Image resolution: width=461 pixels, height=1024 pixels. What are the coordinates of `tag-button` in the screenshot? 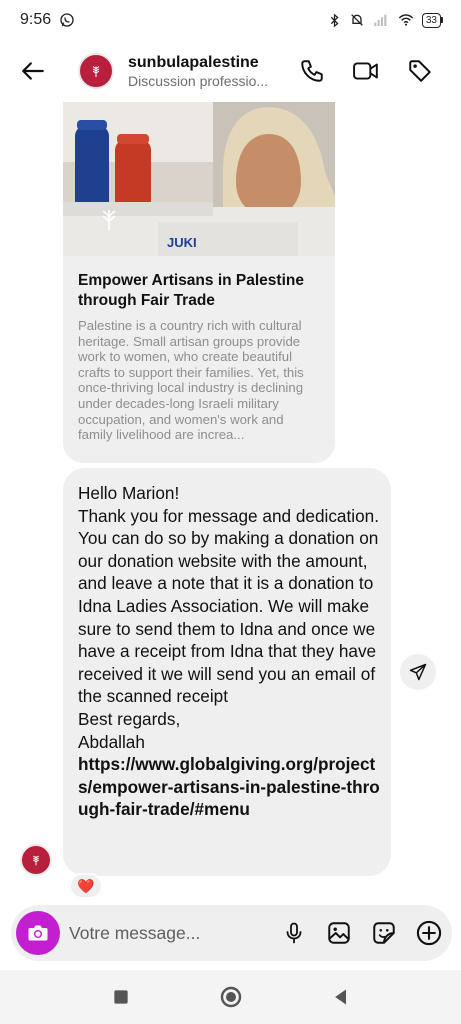 It's located at (420, 71).